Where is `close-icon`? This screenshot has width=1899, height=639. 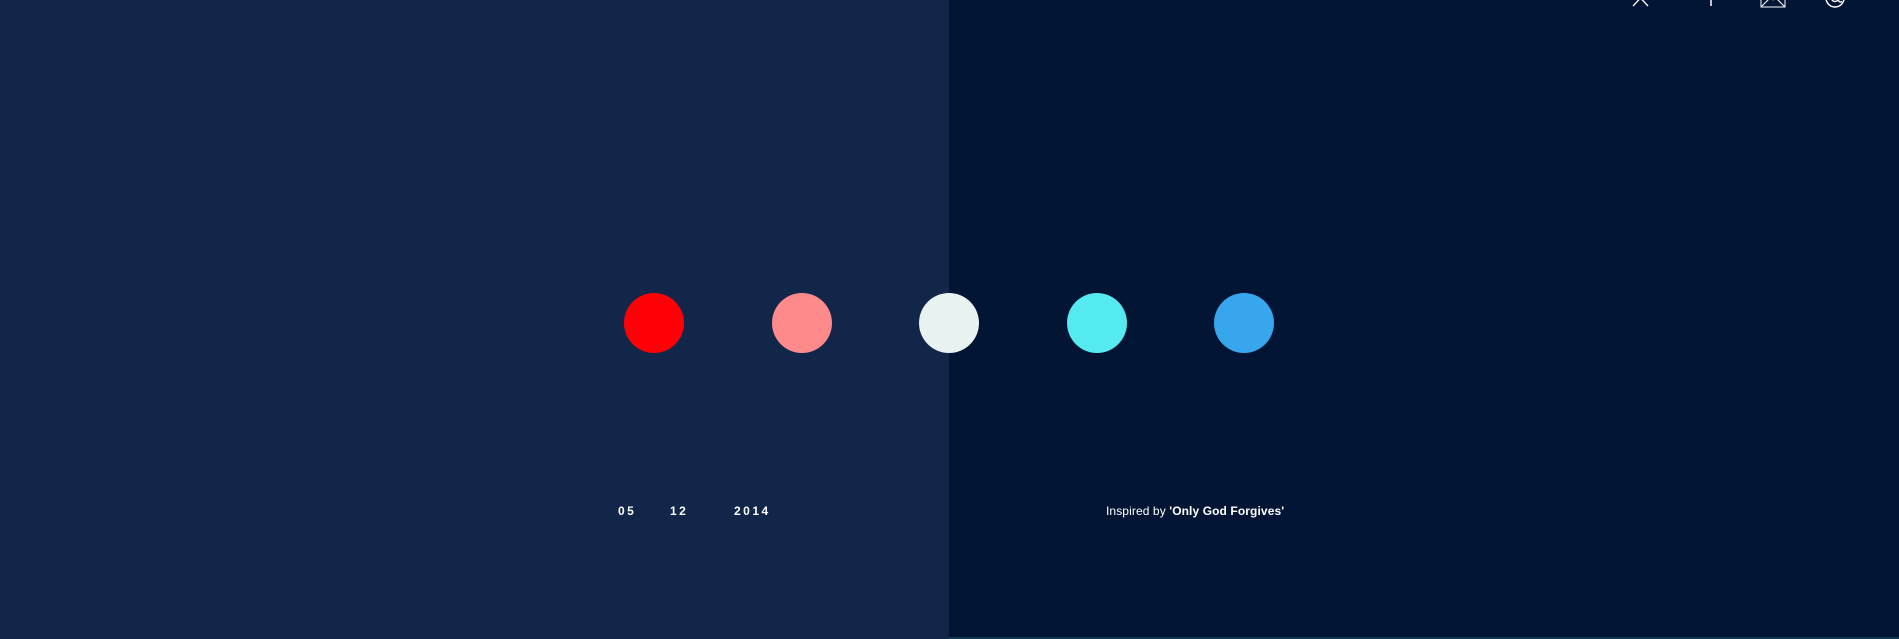 close-icon is located at coordinates (1647, 5).